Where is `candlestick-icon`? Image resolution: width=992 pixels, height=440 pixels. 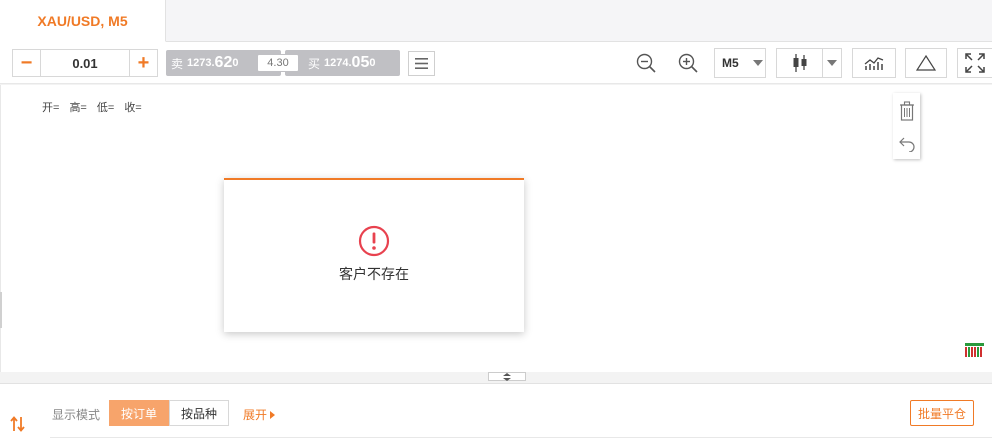 candlestick-icon is located at coordinates (800, 63).